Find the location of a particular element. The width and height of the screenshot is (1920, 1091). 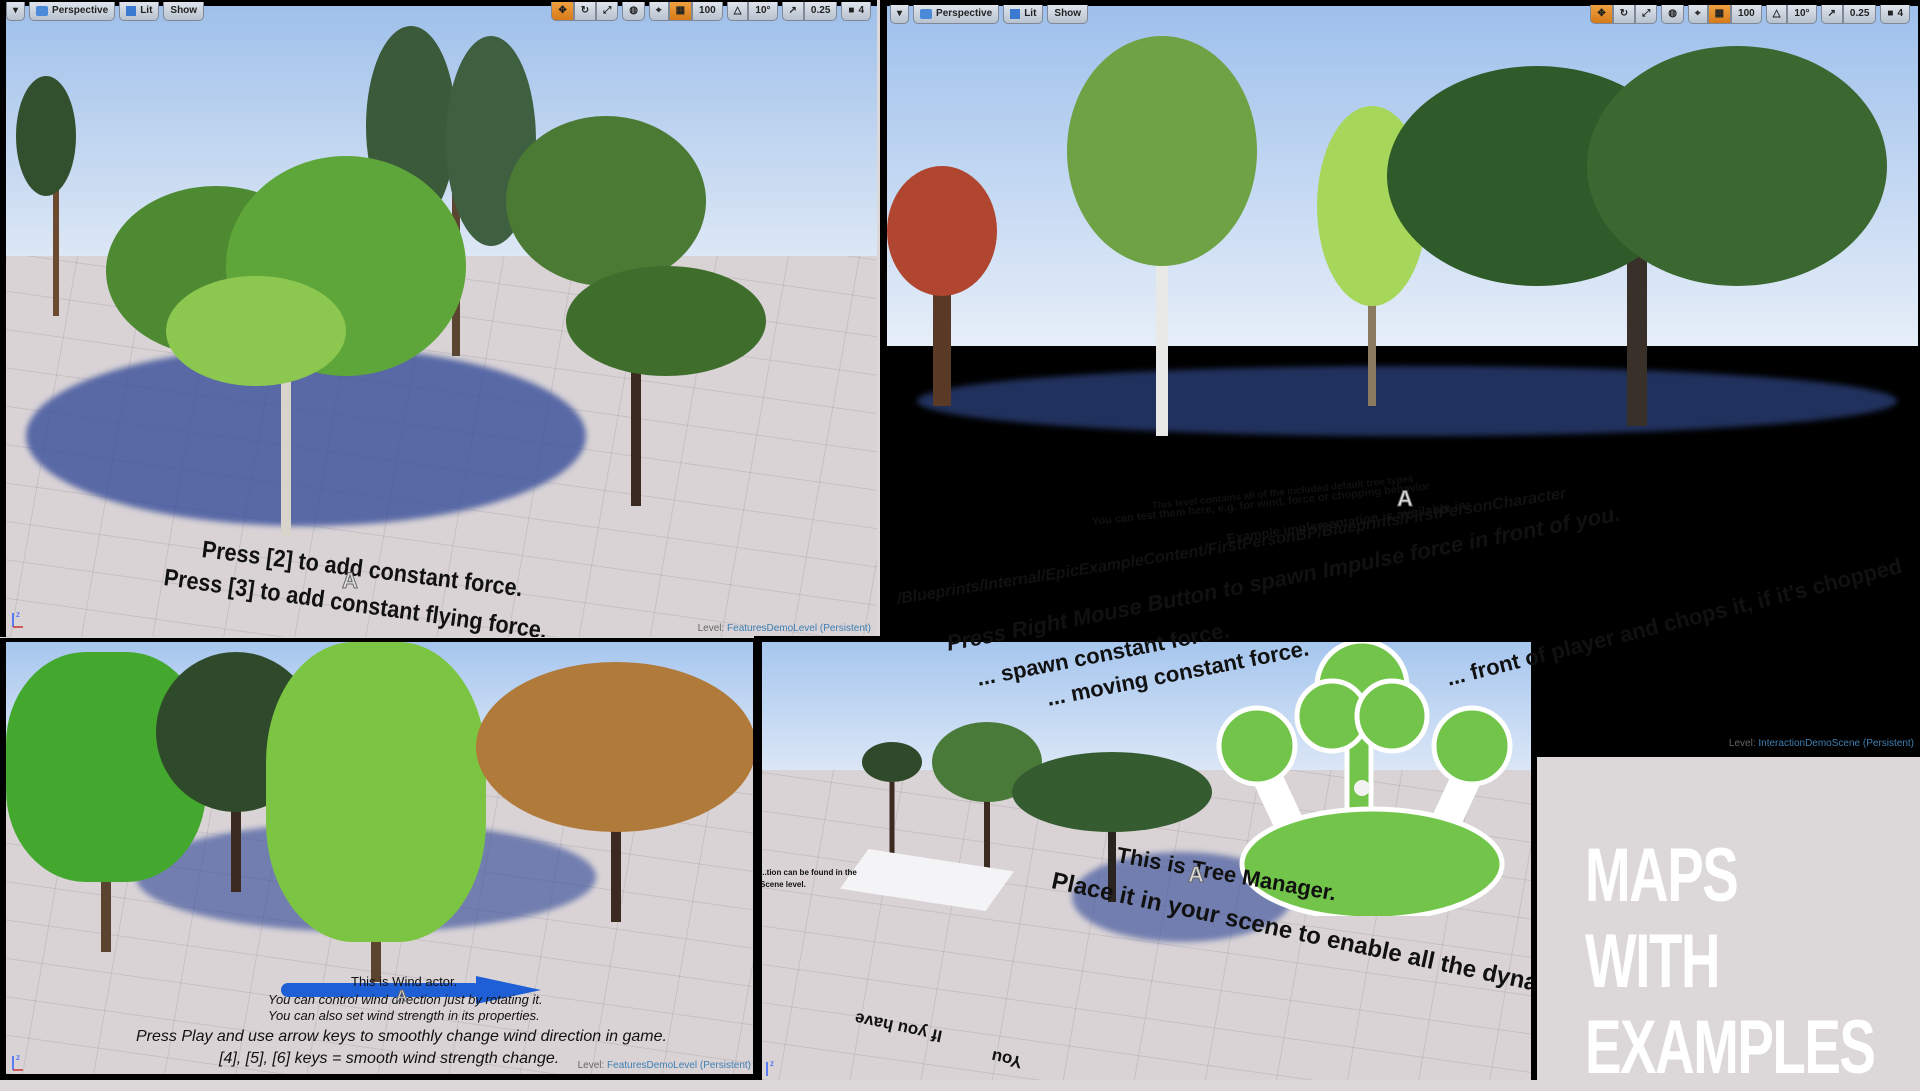

level-indicator: Level: InteractionDemoScene (Persistent) is located at coordinates (1821, 743).